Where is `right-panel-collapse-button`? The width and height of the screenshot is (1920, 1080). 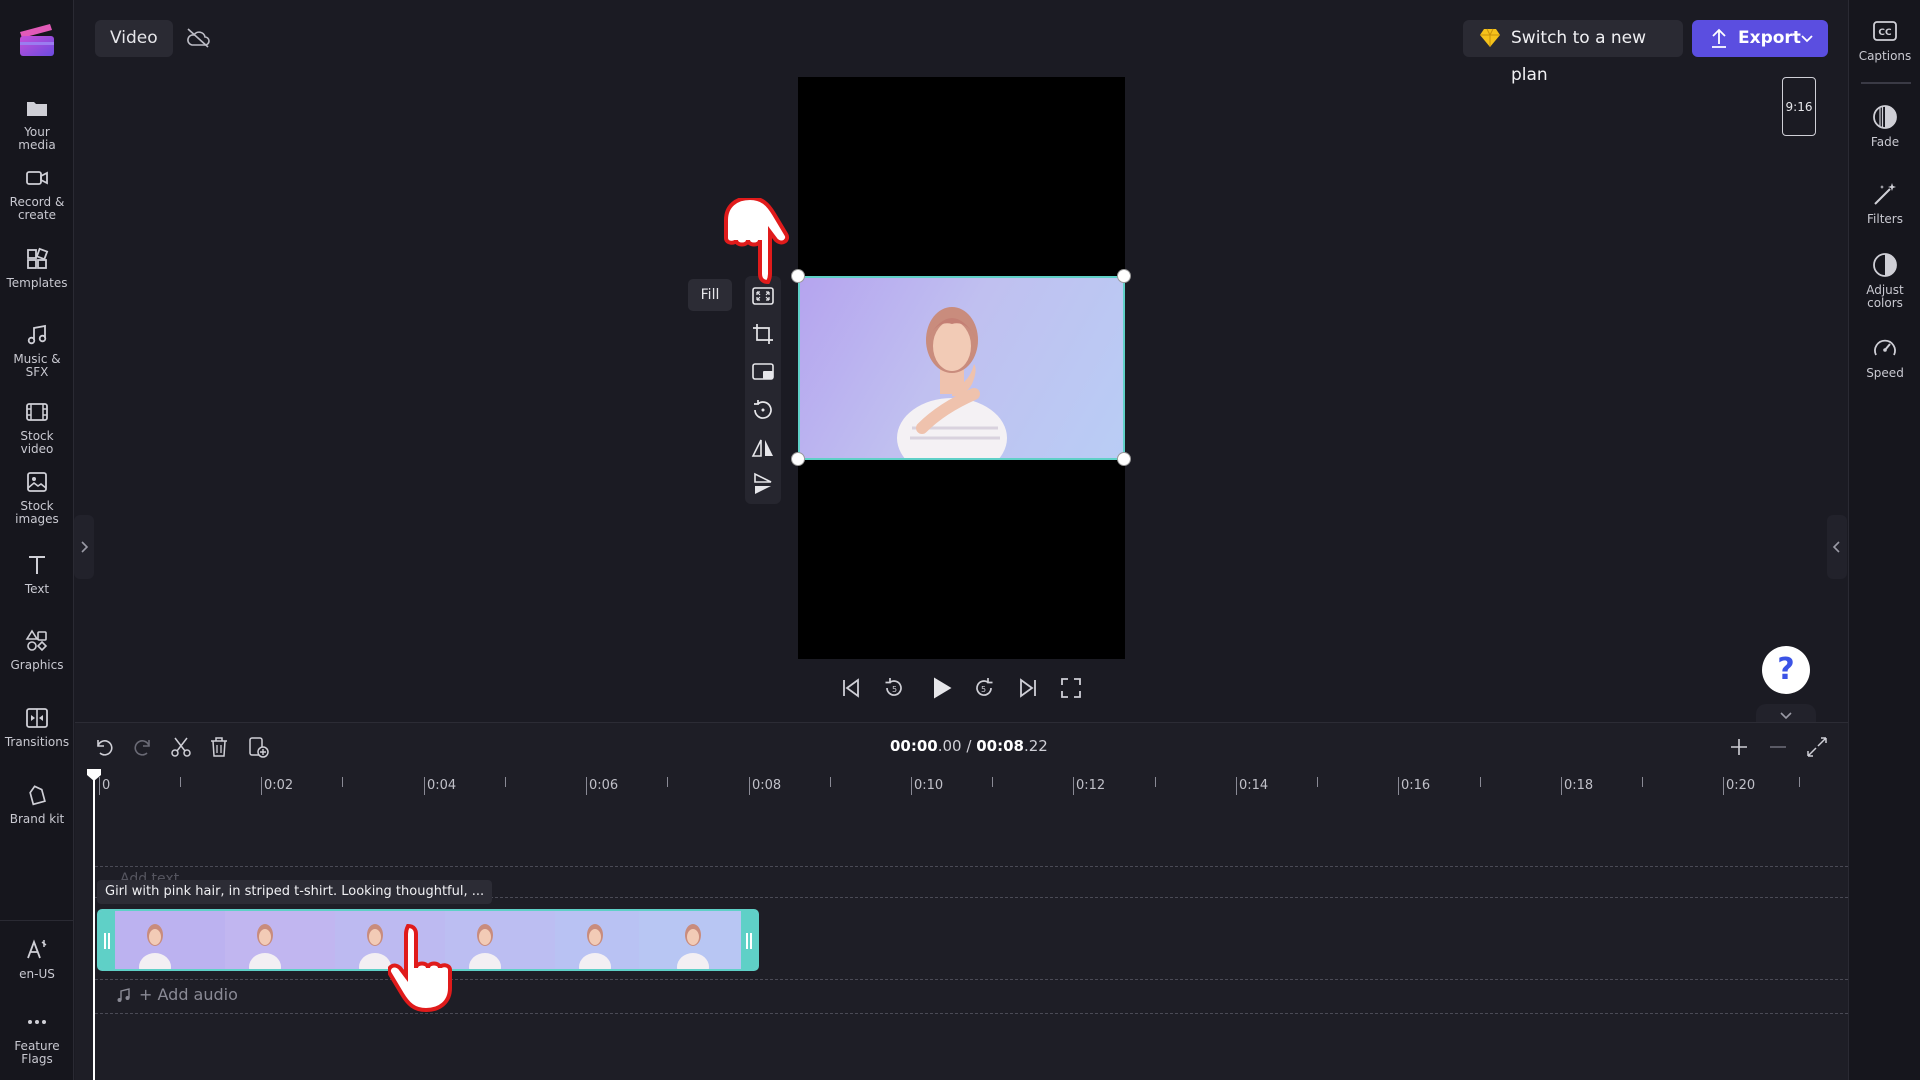 right-panel-collapse-button is located at coordinates (1837, 547).